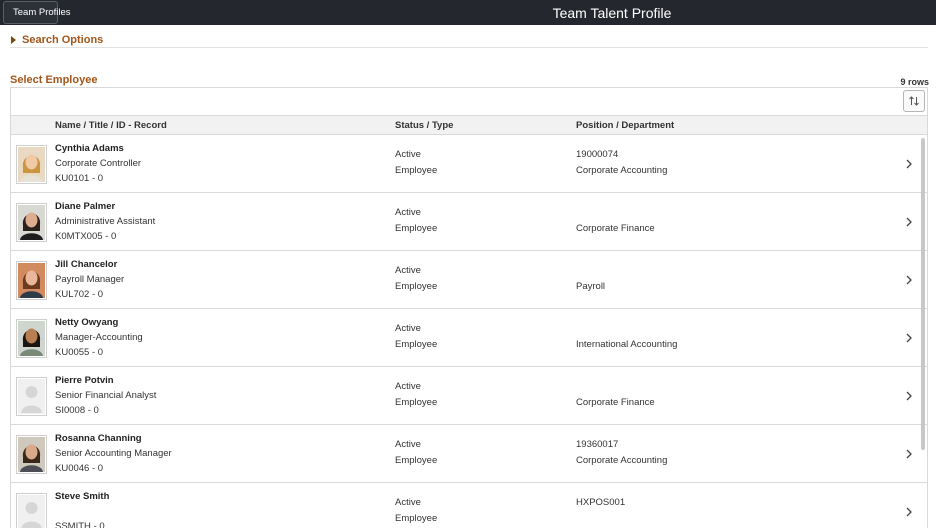  What do you see at coordinates (82, 496) in the screenshot?
I see `employee-name: Steve Smith` at bounding box center [82, 496].